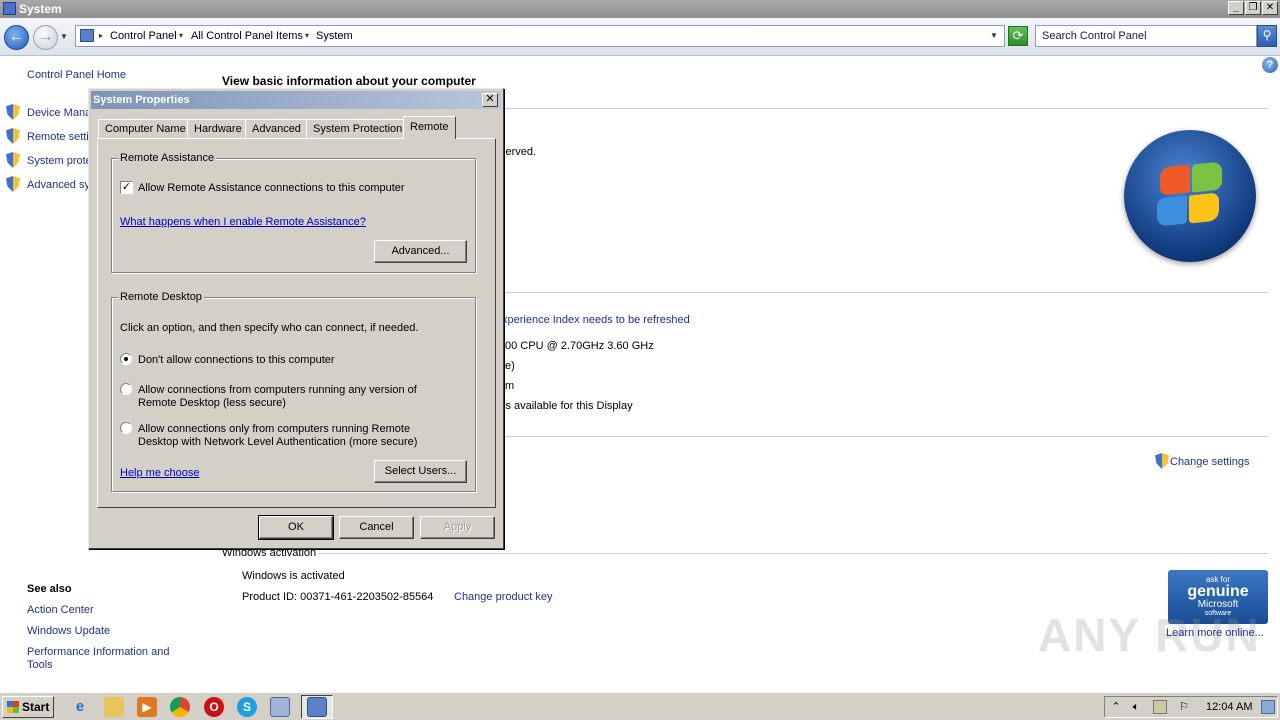 The height and width of the screenshot is (720, 1280). What do you see at coordinates (510, 386) in the screenshot?
I see `system-type-fragment: m` at bounding box center [510, 386].